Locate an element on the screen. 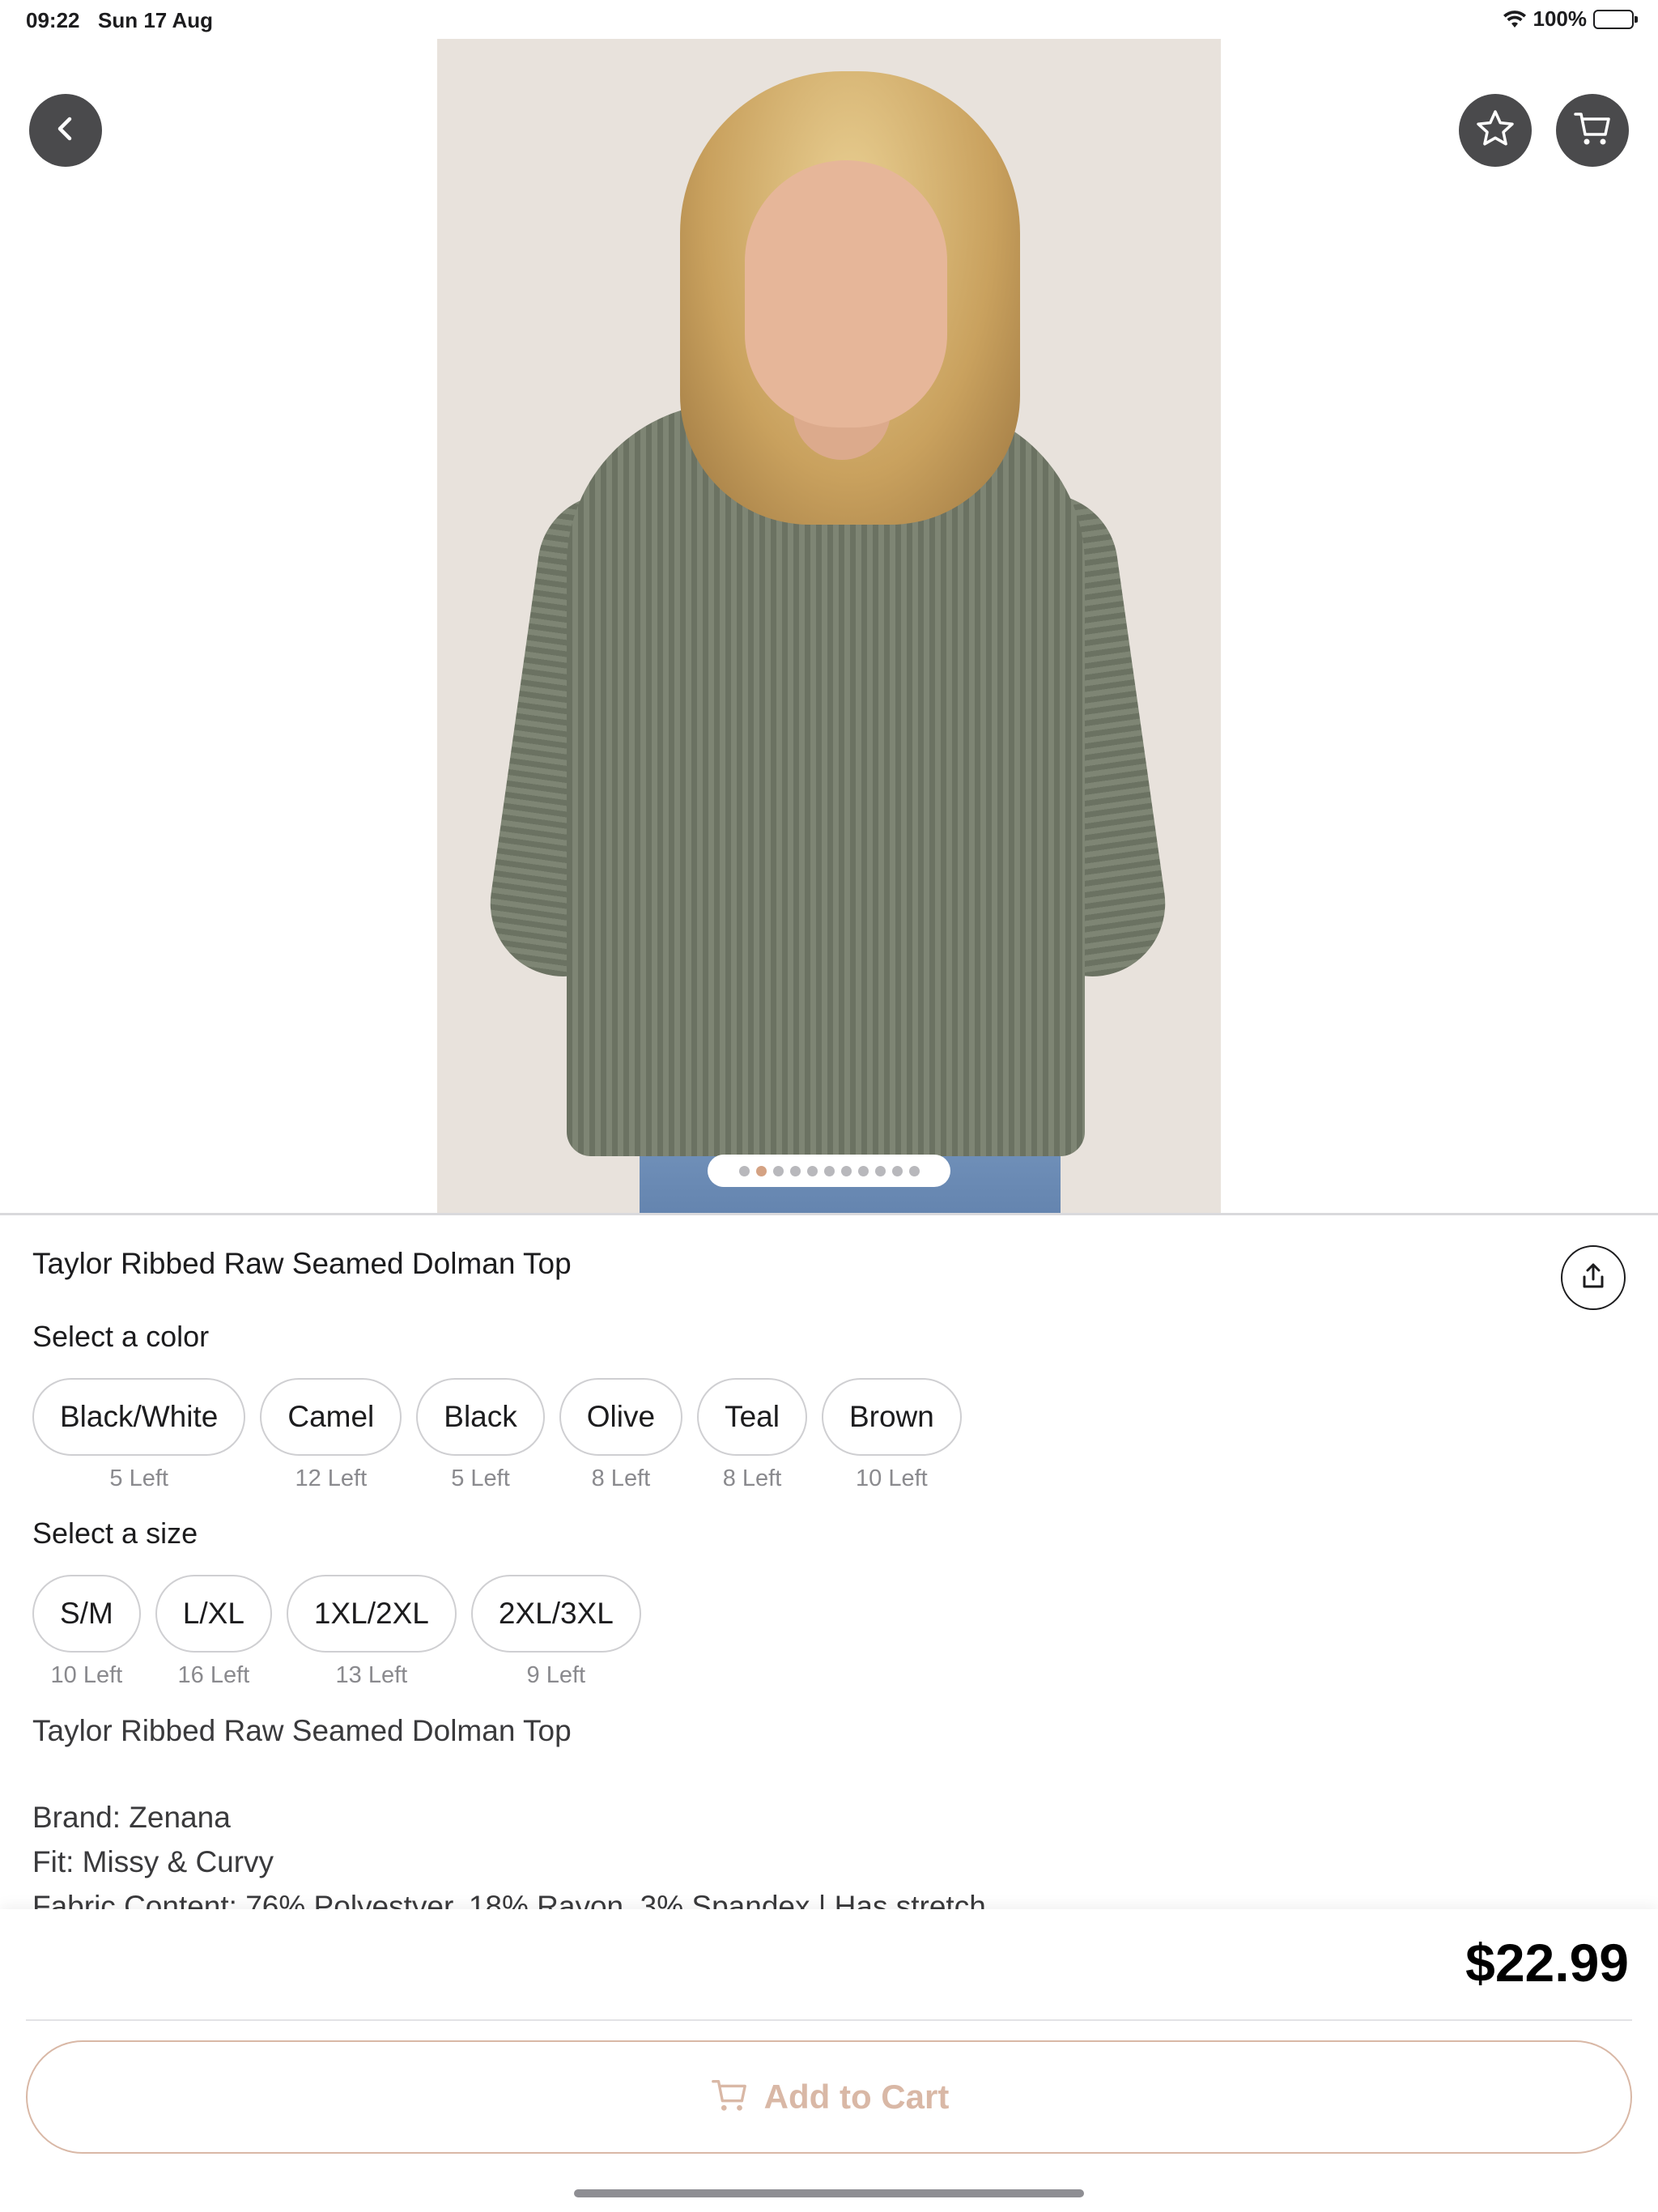 Image resolution: width=1658 pixels, height=2212 pixels. color-chip-brown: Brown is located at coordinates (891, 1417).